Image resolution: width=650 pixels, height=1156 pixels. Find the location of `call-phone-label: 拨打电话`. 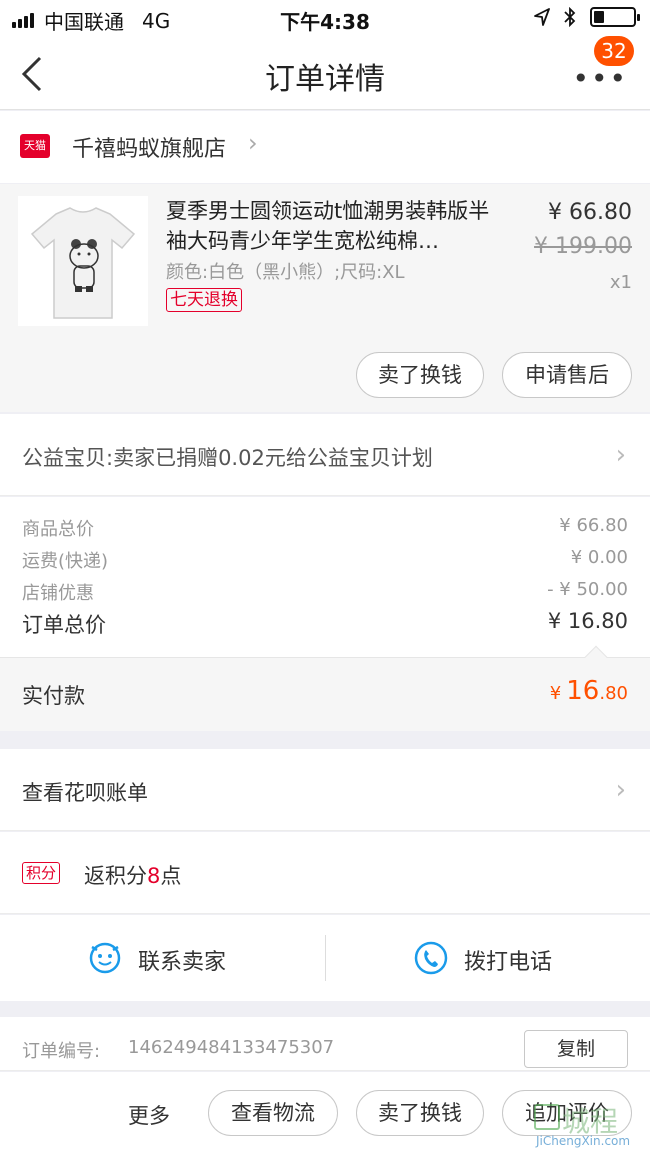

call-phone-label: 拨打电话 is located at coordinates (508, 962).